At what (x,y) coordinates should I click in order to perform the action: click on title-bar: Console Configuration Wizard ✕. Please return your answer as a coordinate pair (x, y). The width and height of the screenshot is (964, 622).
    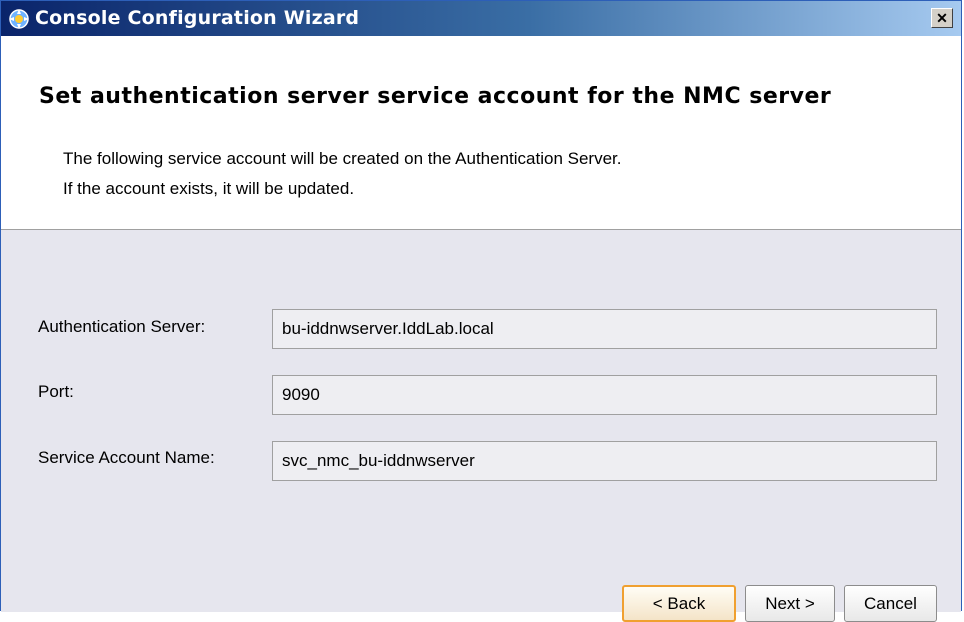
    Looking at the image, I should click on (481, 18).